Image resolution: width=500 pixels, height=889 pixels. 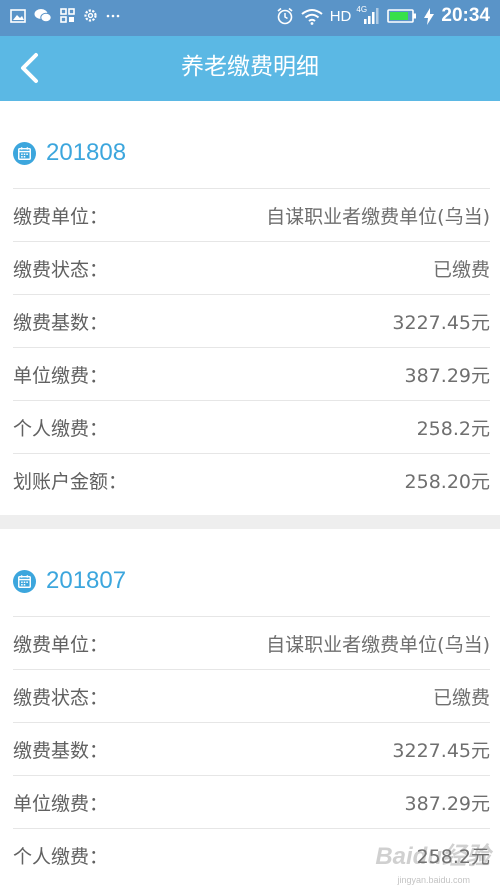 I want to click on status-bar-notifications, so click(x=65, y=15).